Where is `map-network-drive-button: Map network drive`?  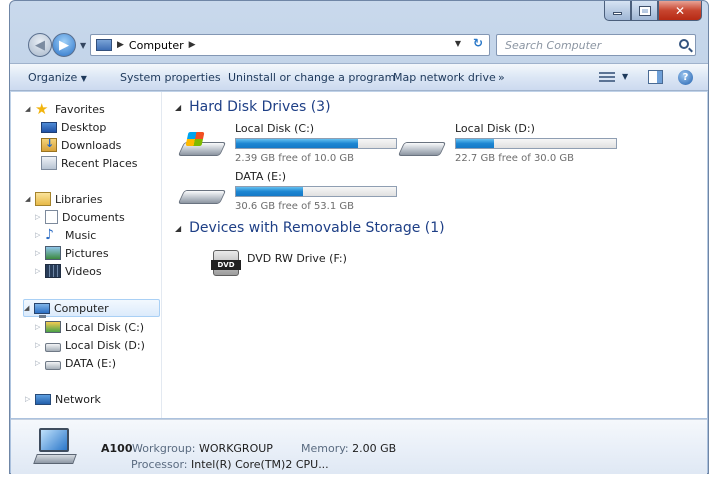
map-network-drive-button: Map network drive is located at coordinates (444, 77).